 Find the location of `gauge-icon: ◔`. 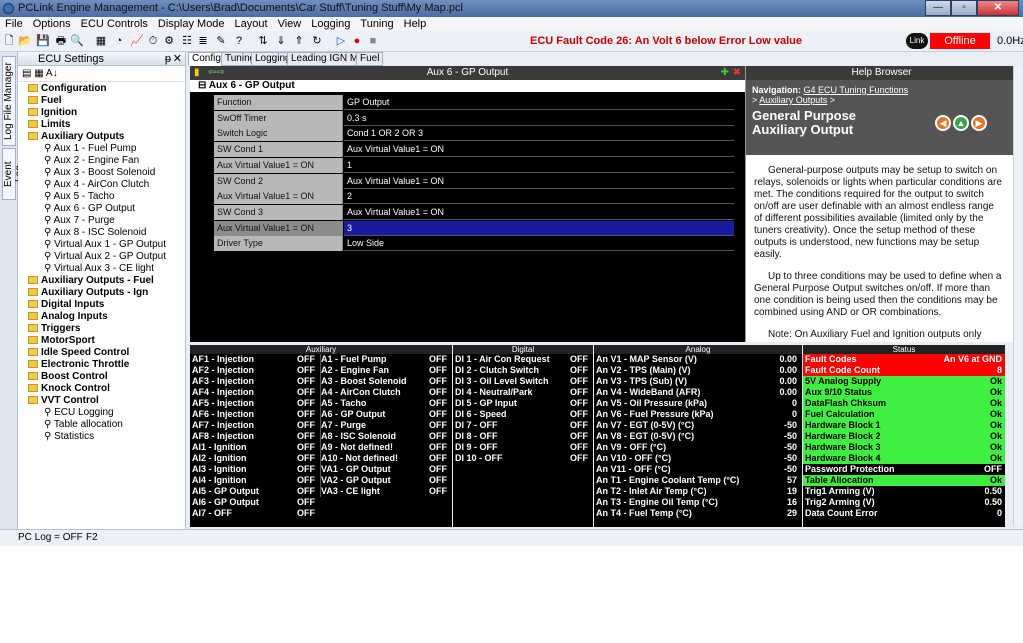

gauge-icon: ◔ is located at coordinates (119, 41).